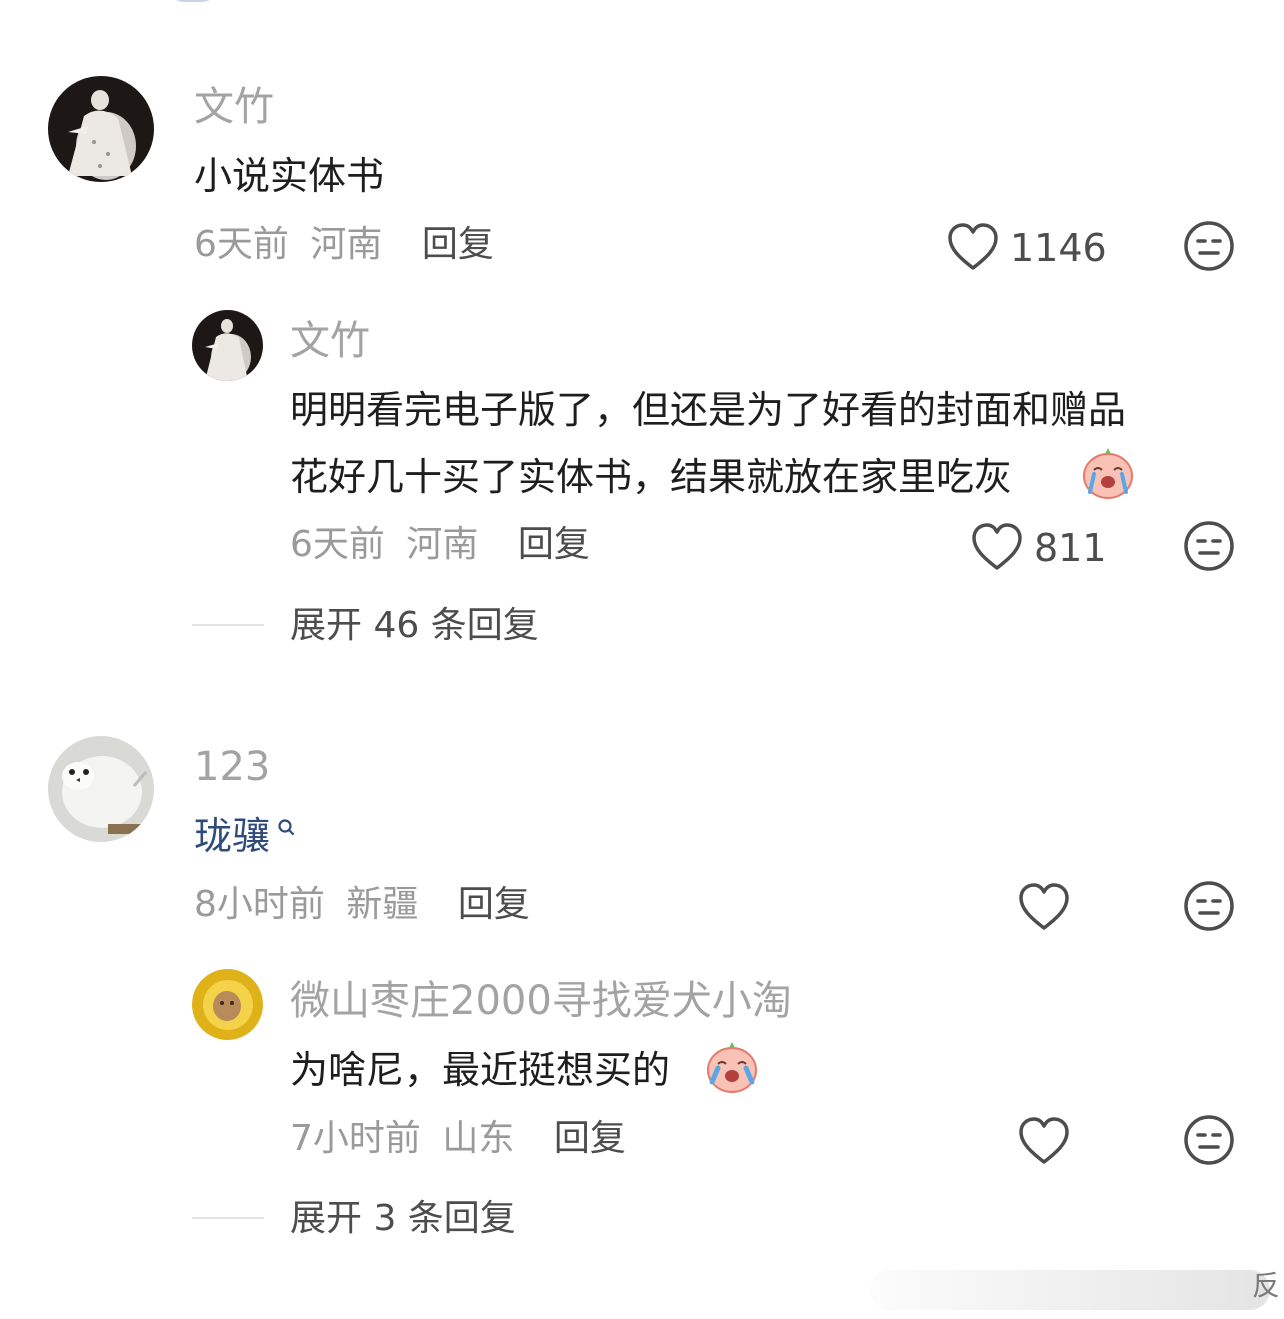 The height and width of the screenshot is (1319, 1284). I want to click on comment-meta: 6天前 河南 回复, so click(344, 245).